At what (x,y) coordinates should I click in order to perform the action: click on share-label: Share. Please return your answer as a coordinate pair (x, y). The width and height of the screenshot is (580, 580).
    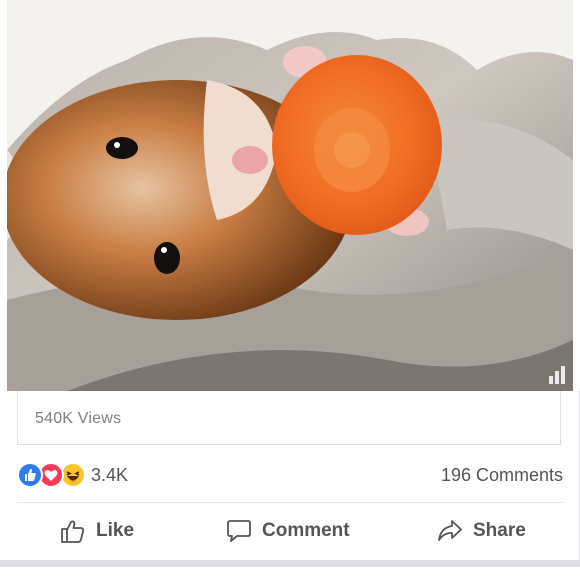
    Looking at the image, I should click on (499, 530).